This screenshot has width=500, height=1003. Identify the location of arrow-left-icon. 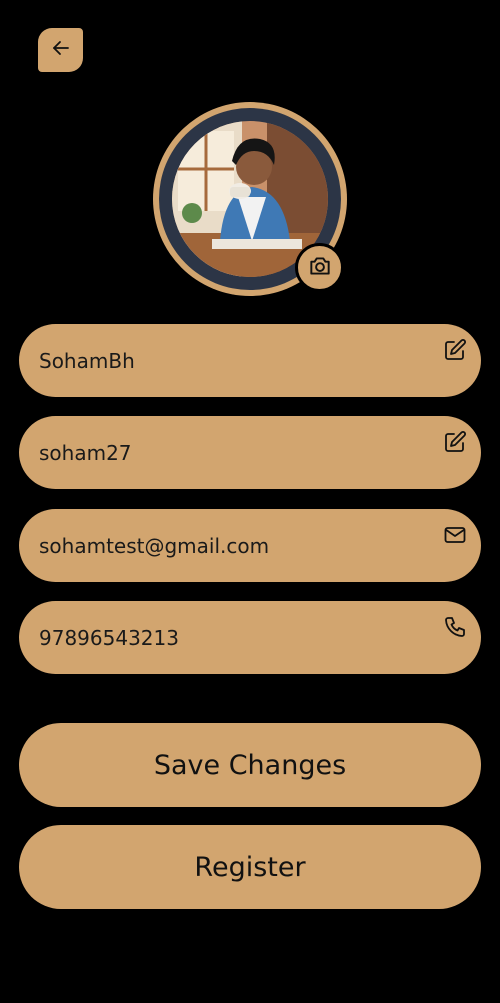
(61, 50).